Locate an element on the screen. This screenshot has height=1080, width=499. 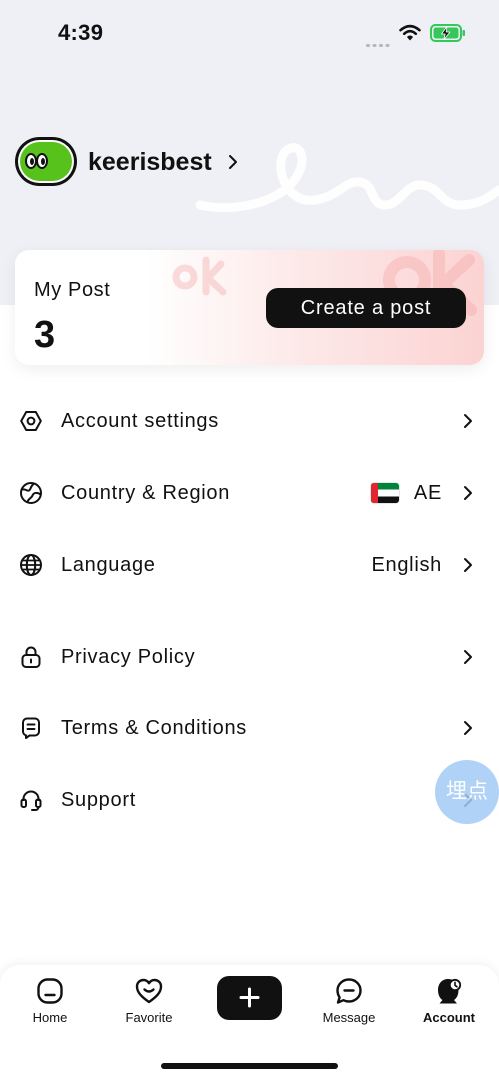
uae-flag-icon is located at coordinates (385, 493).